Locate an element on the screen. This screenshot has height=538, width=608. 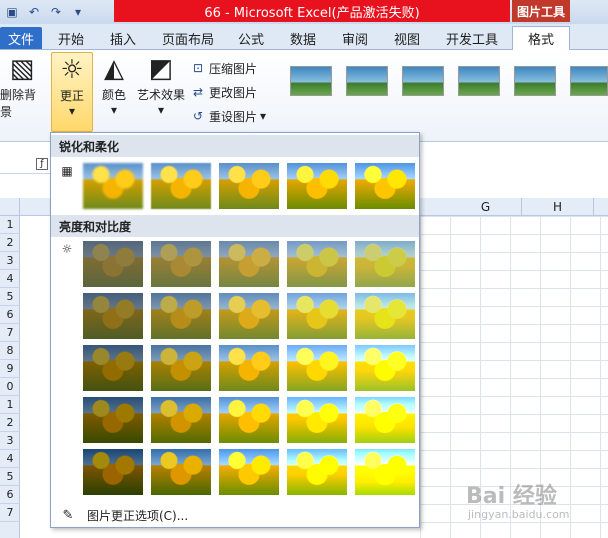
art-effects-label: 艺术效果 is located at coordinates (160, 95).